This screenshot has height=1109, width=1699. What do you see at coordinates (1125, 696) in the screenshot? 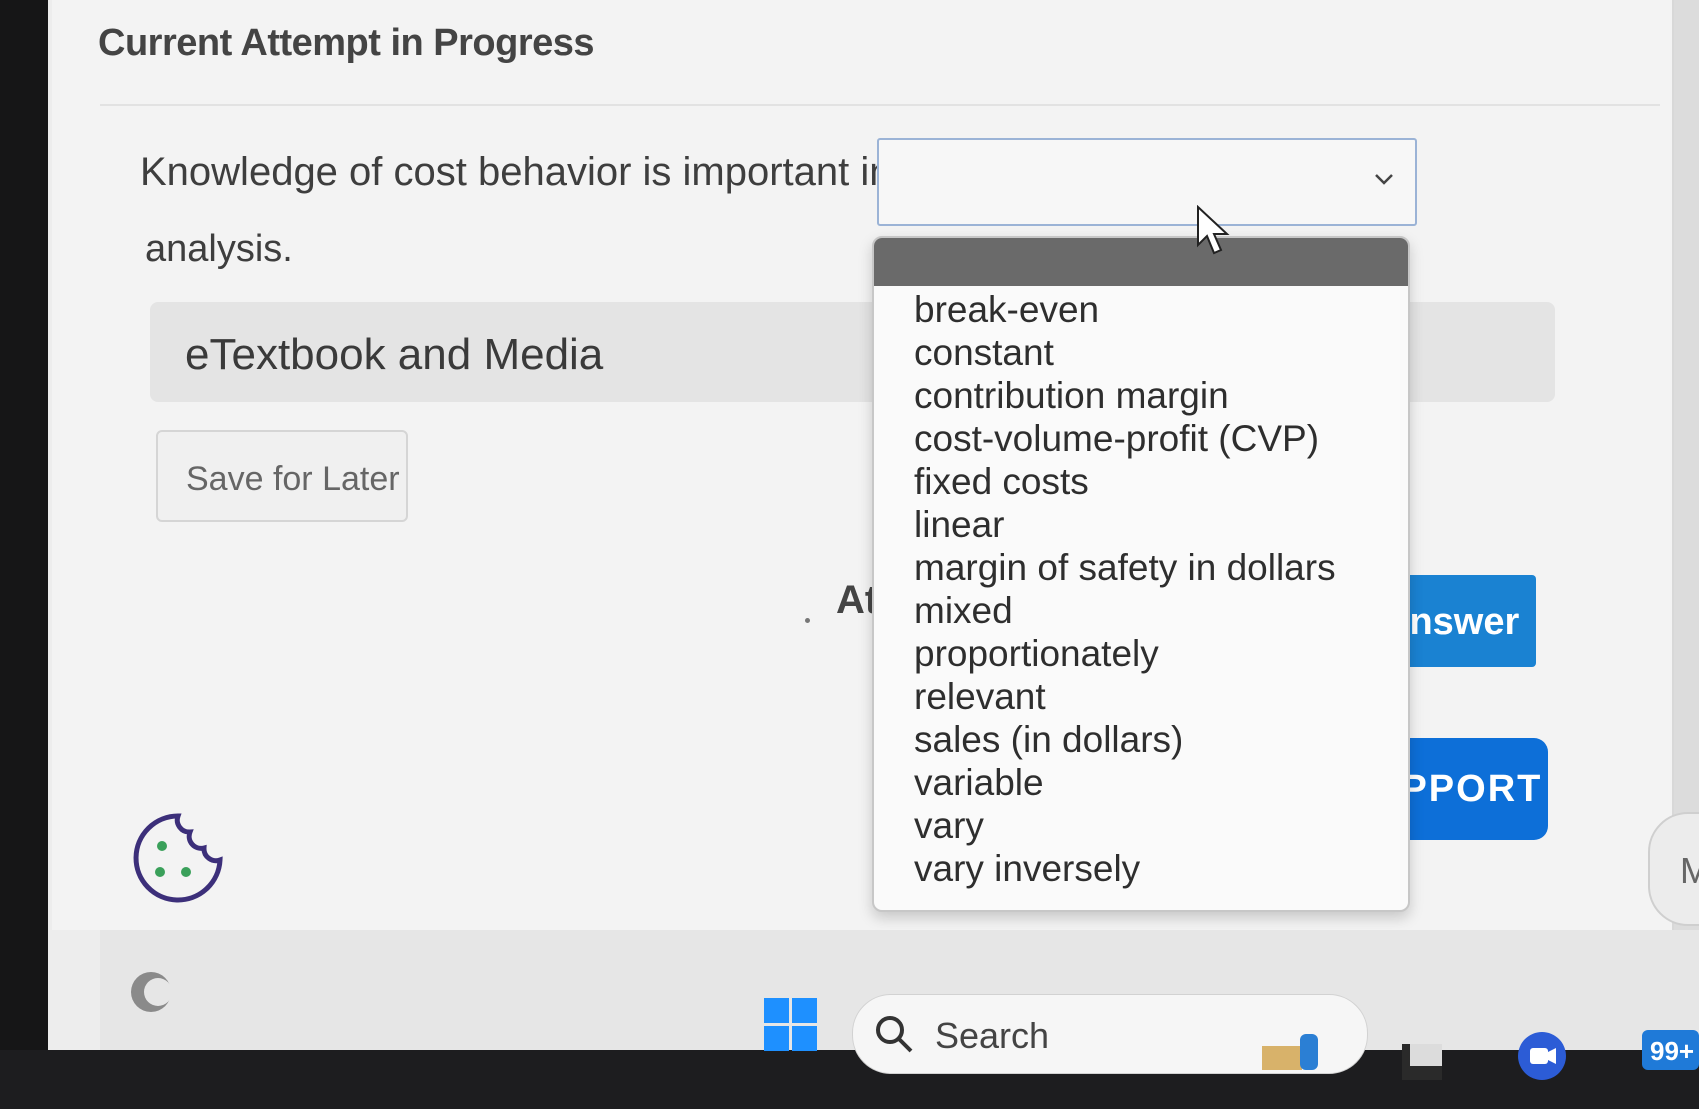
I see `dropdown-option: relevant` at bounding box center [1125, 696].